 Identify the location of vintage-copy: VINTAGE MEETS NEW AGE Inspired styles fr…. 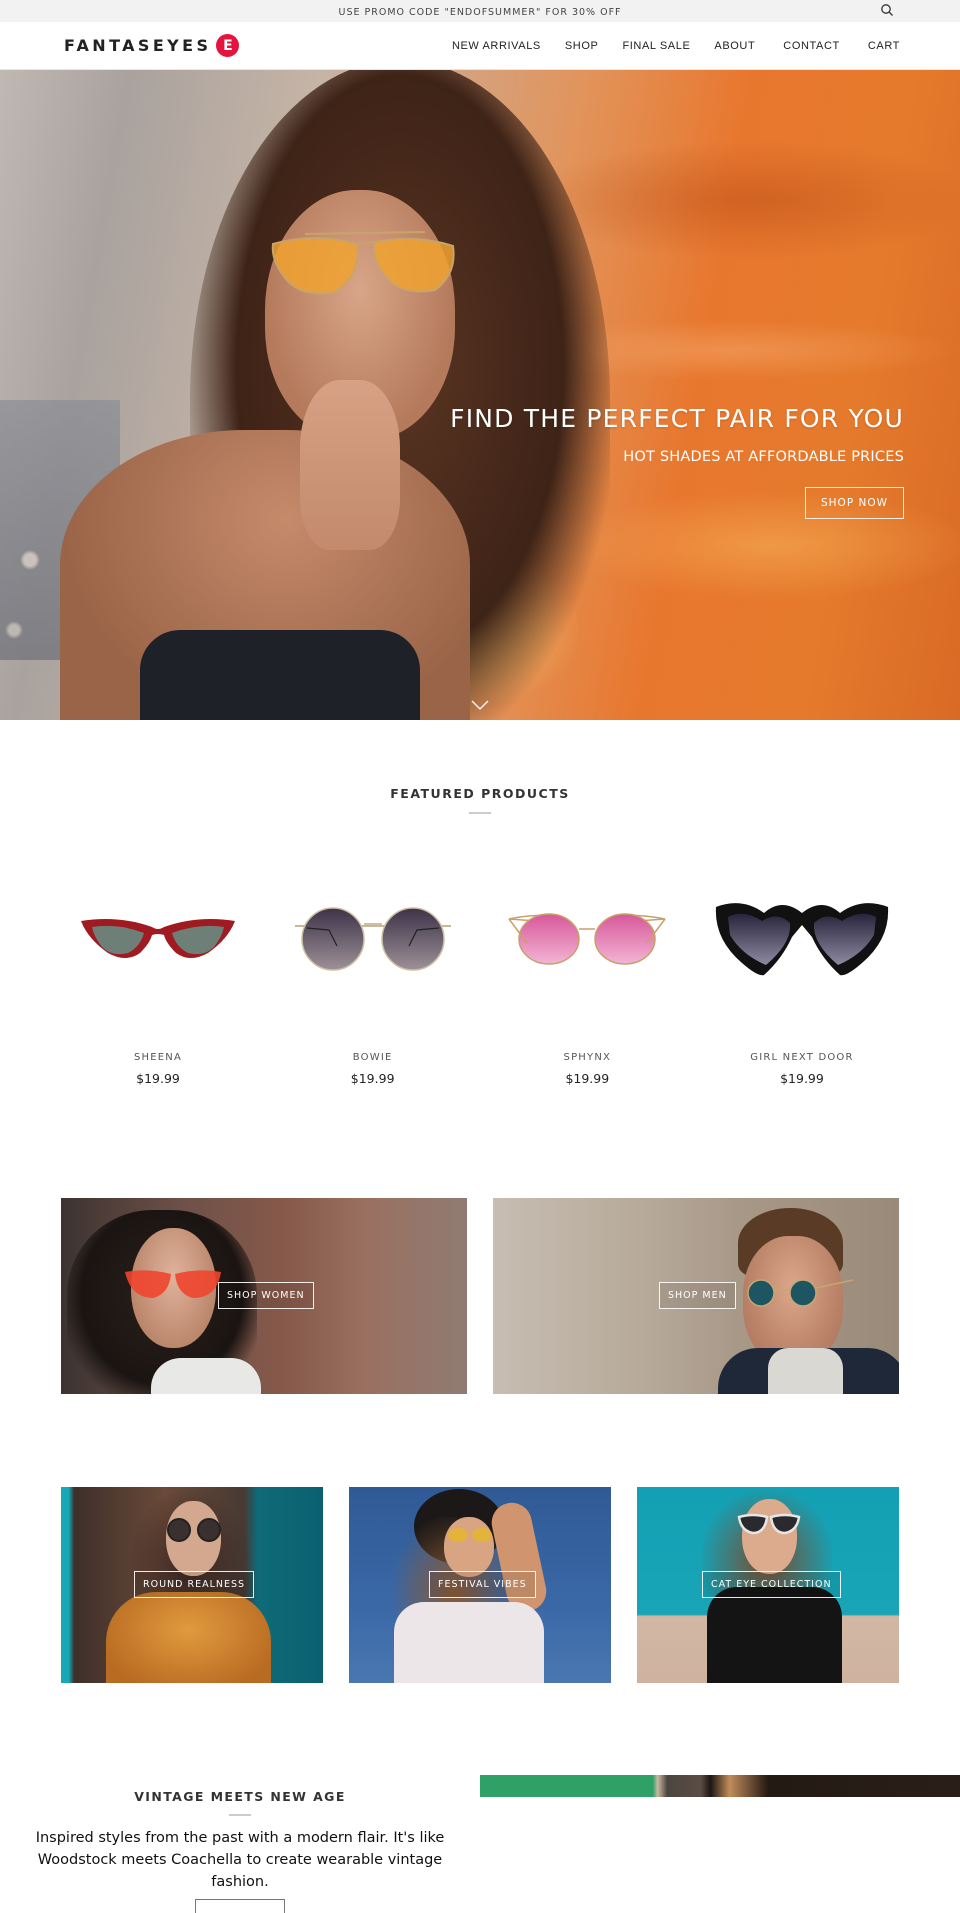
(240, 1833).